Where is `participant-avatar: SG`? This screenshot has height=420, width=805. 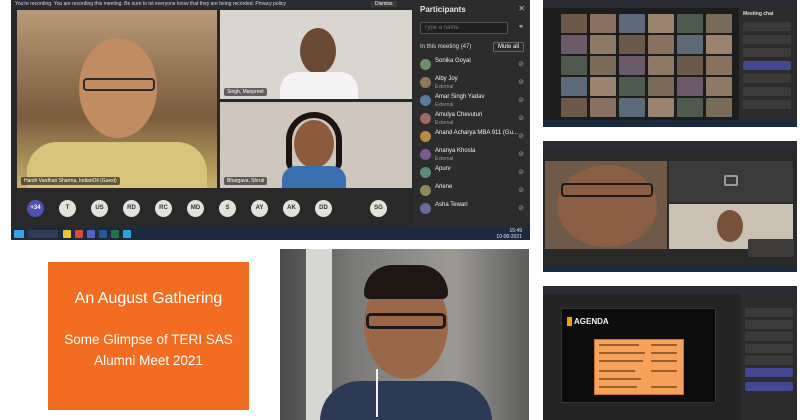 participant-avatar: SG is located at coordinates (378, 208).